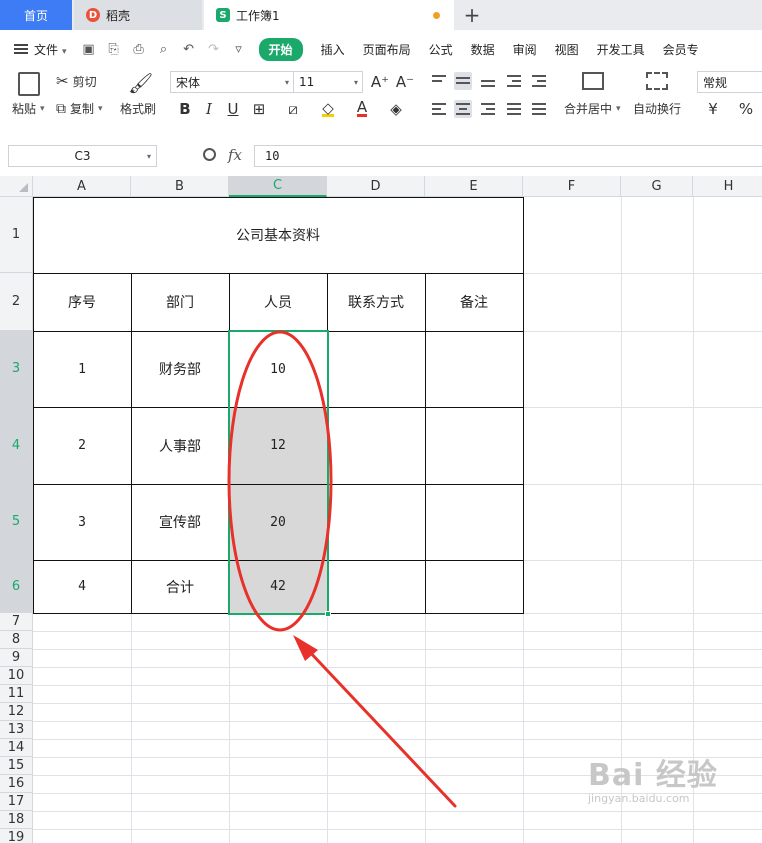  I want to click on percent-button: %, so click(746, 109).